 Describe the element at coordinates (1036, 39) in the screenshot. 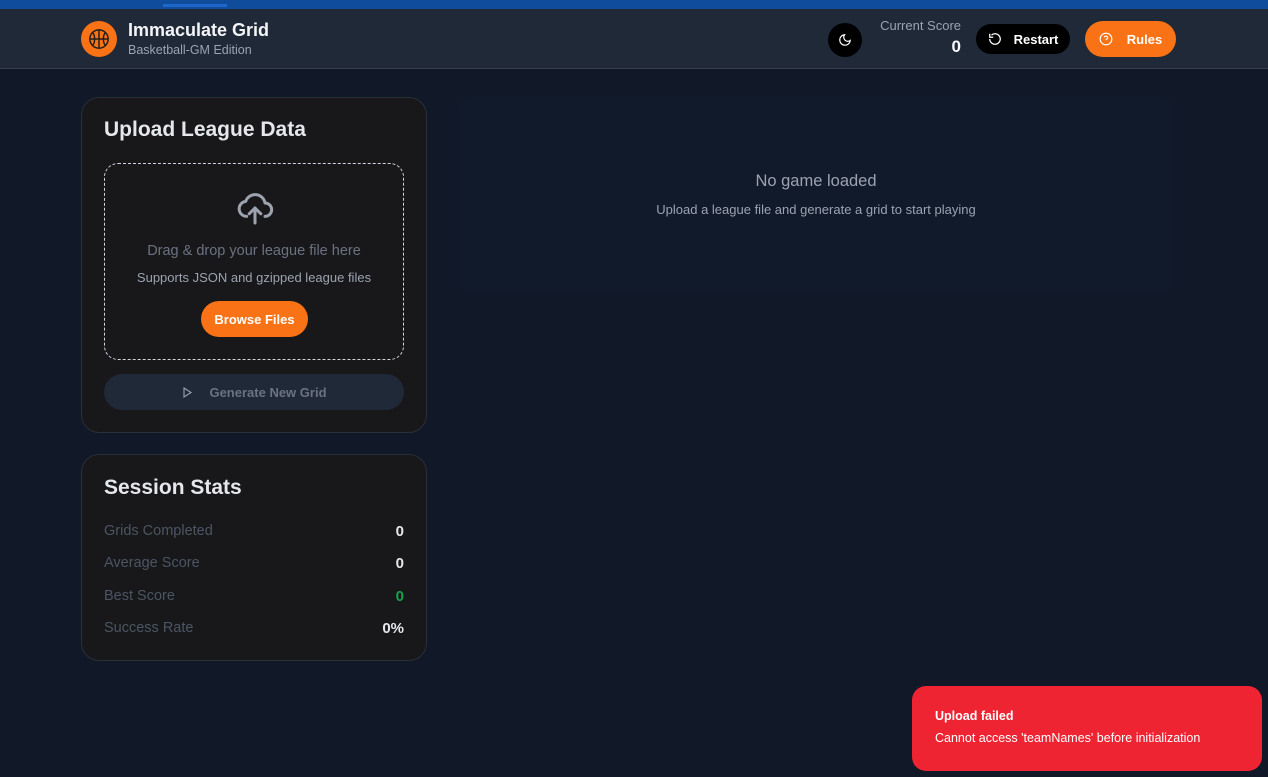

I see `restart-label: Restart` at that location.